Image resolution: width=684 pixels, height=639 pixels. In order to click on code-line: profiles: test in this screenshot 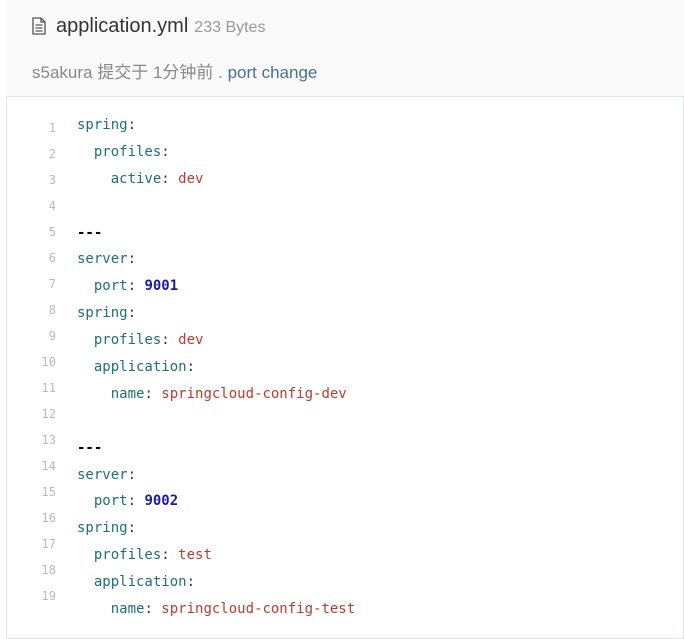, I will do `click(216, 555)`.